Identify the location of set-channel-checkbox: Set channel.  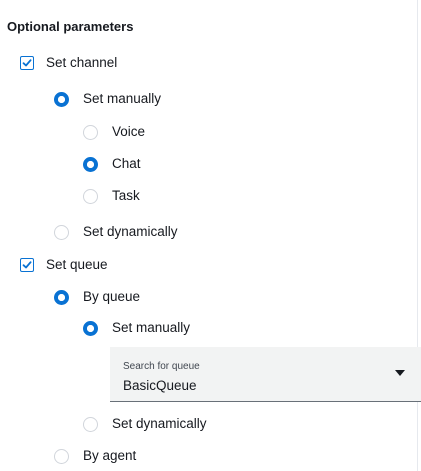
(68, 63).